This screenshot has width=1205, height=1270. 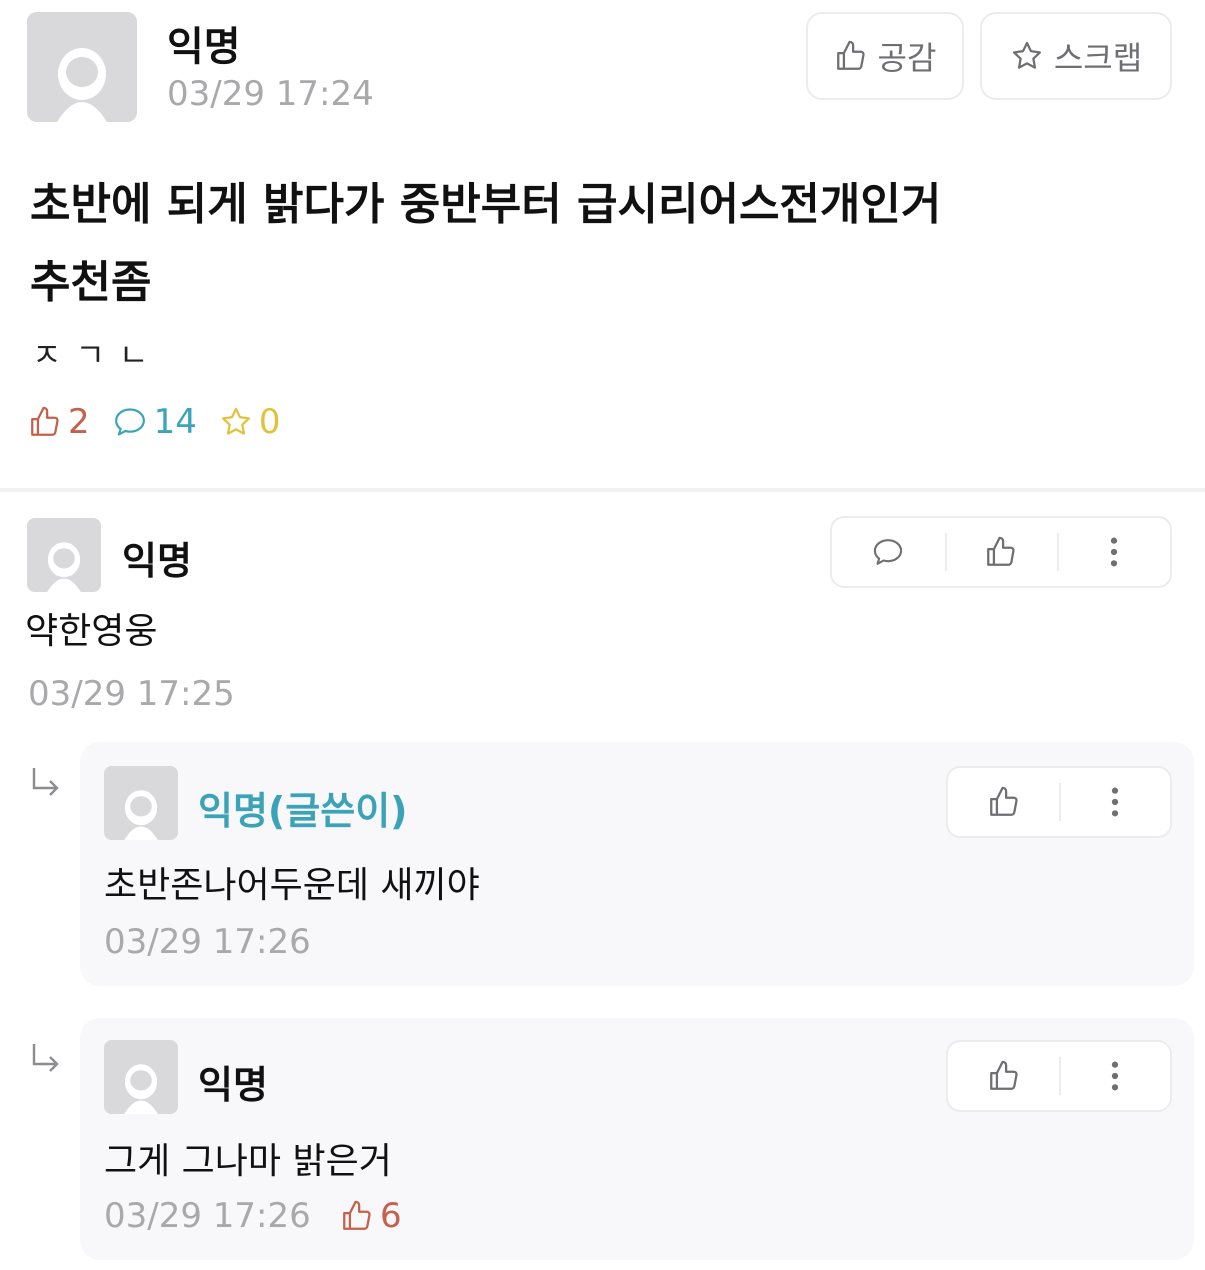 I want to click on like-post-button: 공감, so click(x=885, y=56).